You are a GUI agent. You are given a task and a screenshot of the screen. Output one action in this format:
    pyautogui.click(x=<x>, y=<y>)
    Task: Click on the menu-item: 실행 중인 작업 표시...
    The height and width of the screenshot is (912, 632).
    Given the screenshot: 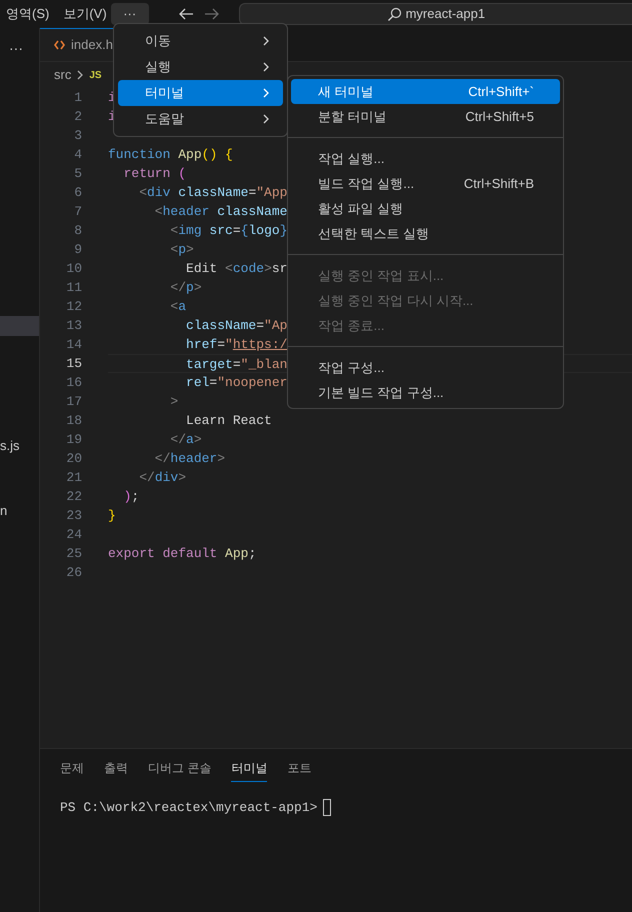 What is the action you would take?
    pyautogui.click(x=381, y=275)
    